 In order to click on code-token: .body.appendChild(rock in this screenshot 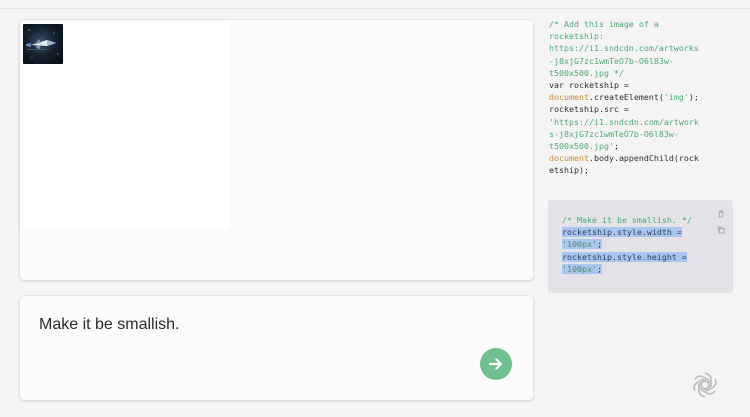, I will do `click(643, 158)`.